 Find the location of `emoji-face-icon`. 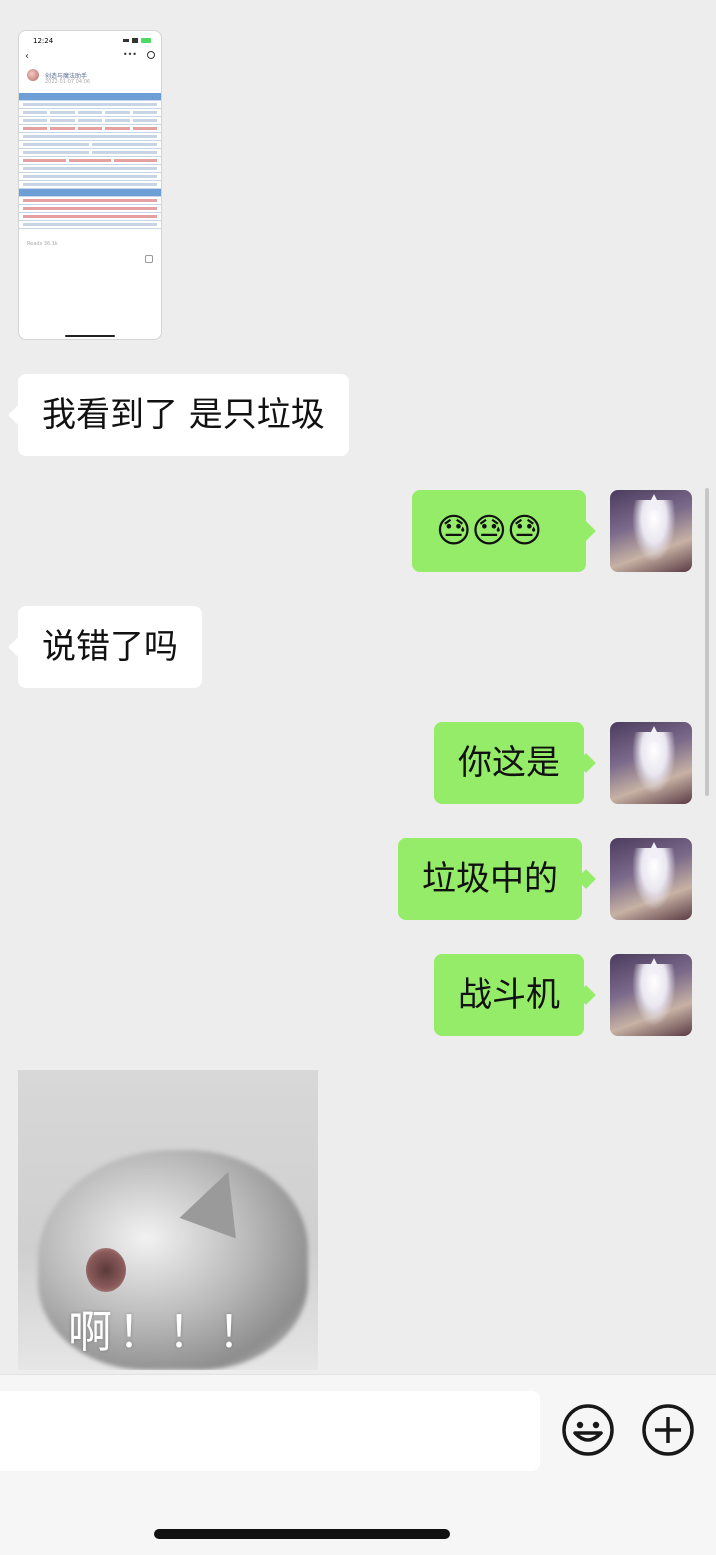

emoji-face-icon is located at coordinates (588, 1430).